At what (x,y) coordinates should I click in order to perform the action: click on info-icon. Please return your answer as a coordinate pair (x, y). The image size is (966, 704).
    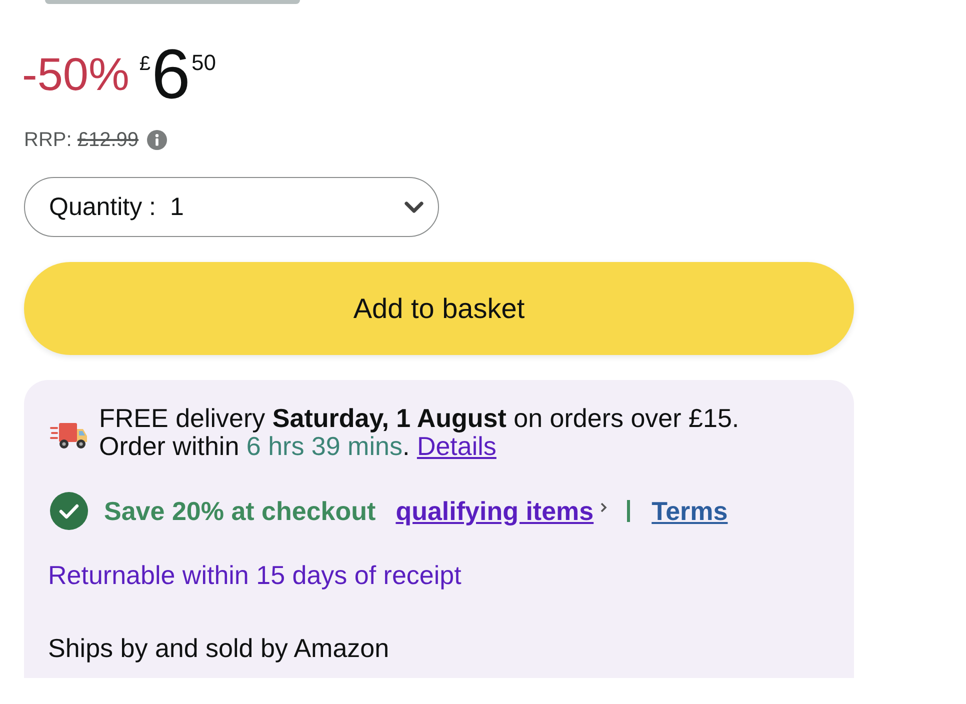
    Looking at the image, I should click on (156, 140).